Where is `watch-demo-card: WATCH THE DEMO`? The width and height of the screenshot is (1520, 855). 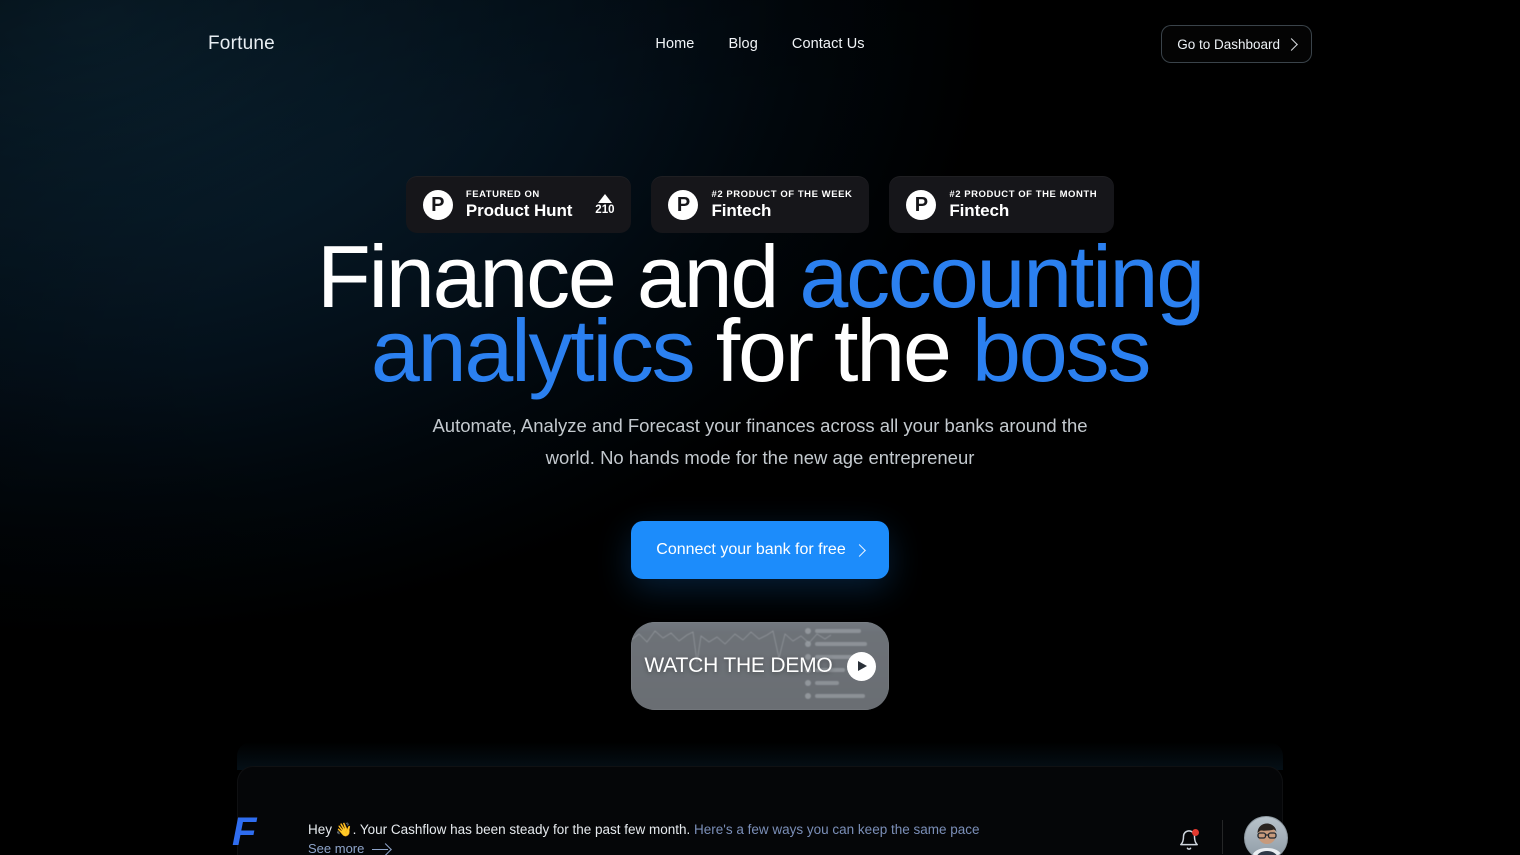 watch-demo-card: WATCH THE DEMO is located at coordinates (760, 666).